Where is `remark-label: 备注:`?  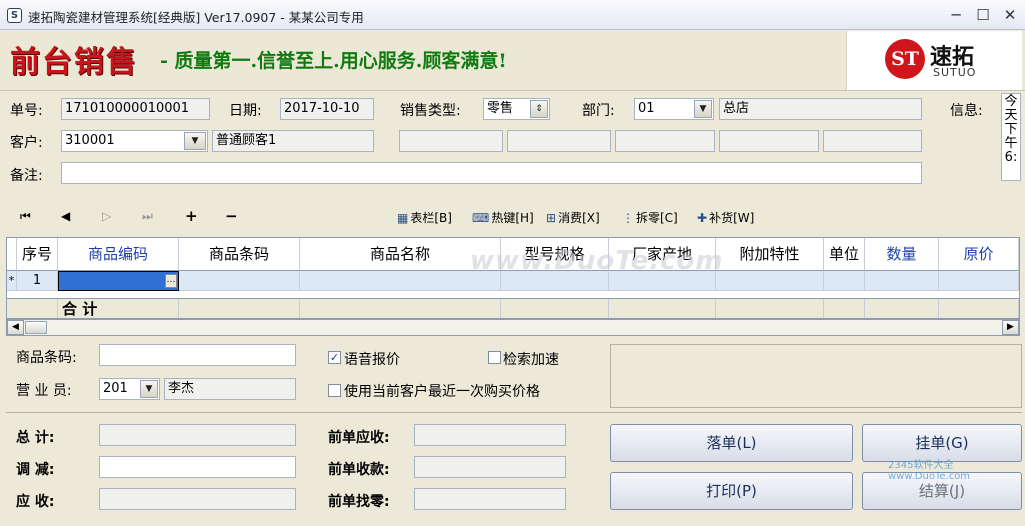
remark-label: 备注: is located at coordinates (26, 176).